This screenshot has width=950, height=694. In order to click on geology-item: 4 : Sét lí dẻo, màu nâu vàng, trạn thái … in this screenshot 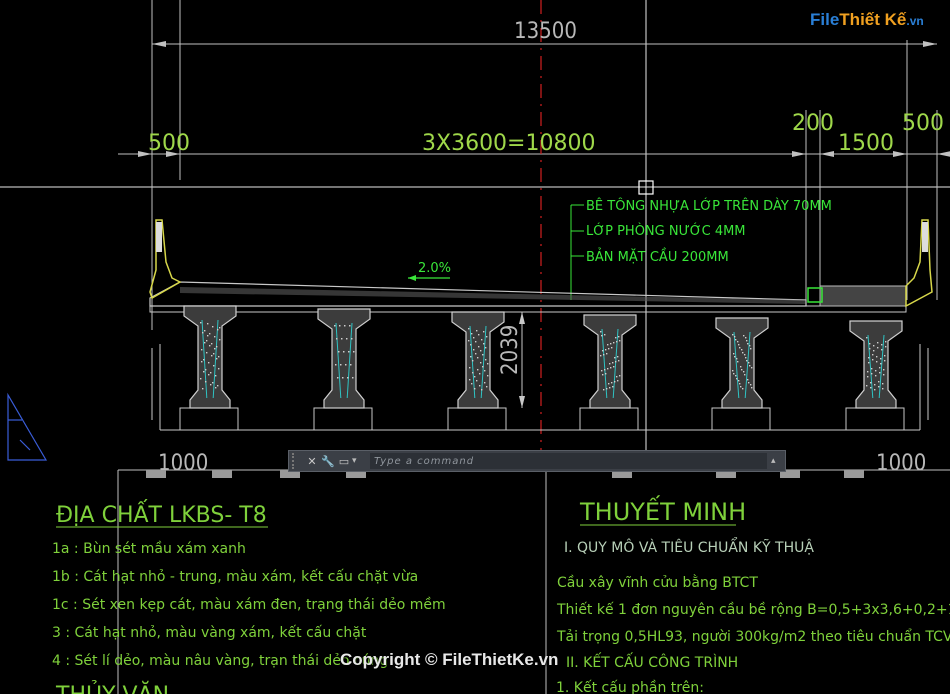, I will do `click(220, 661)`.